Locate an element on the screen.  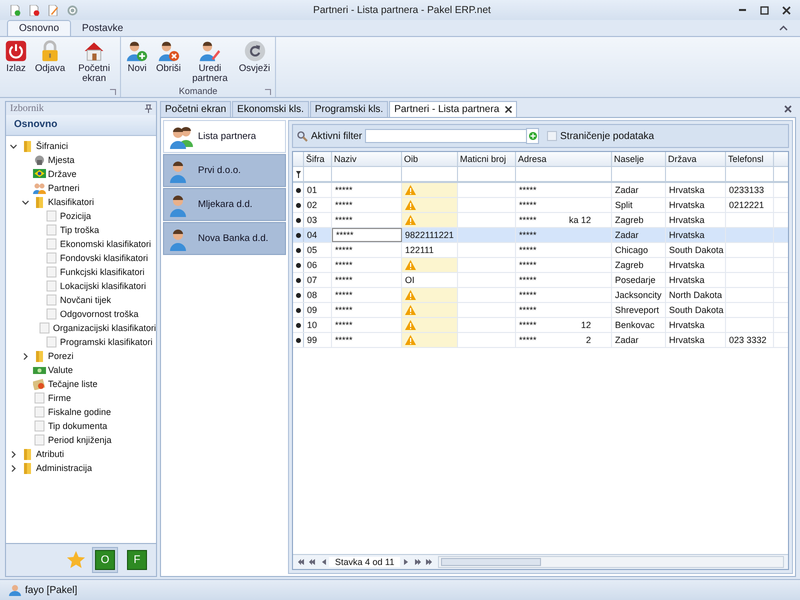
tree-item: Klasifikatori is located at coordinates (71, 202).